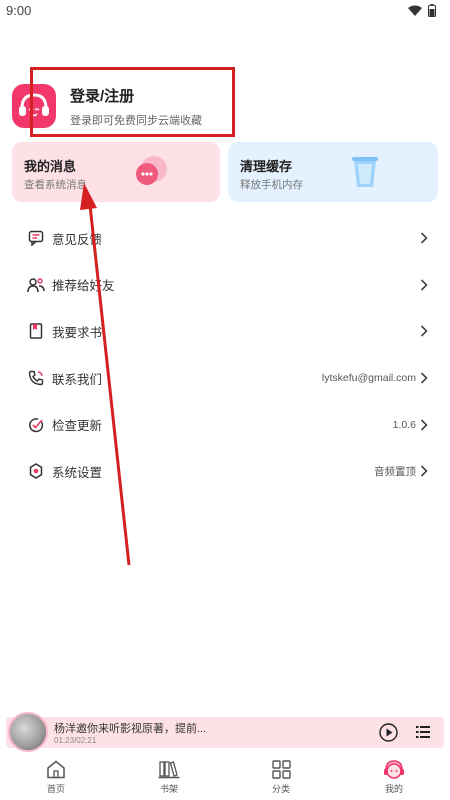 The width and height of the screenshot is (450, 800). I want to click on message-bubbles-icon, so click(151, 170).